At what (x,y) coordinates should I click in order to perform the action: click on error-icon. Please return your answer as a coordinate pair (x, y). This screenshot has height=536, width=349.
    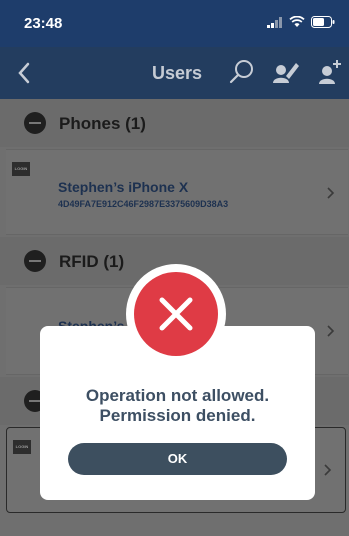
    Looking at the image, I should click on (176, 314).